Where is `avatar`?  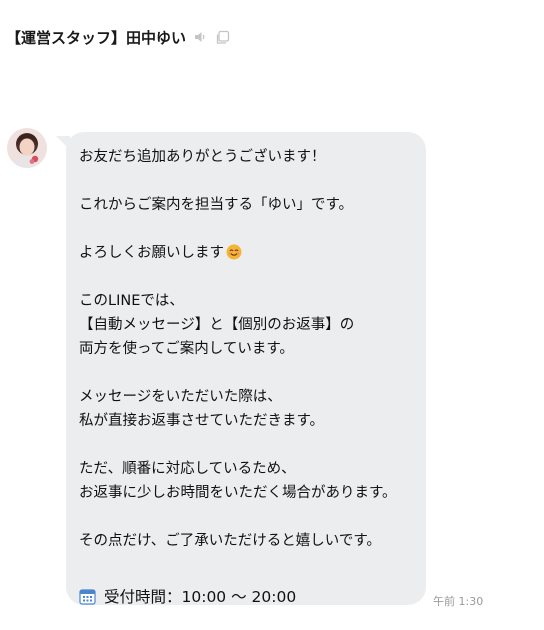 avatar is located at coordinates (27, 148).